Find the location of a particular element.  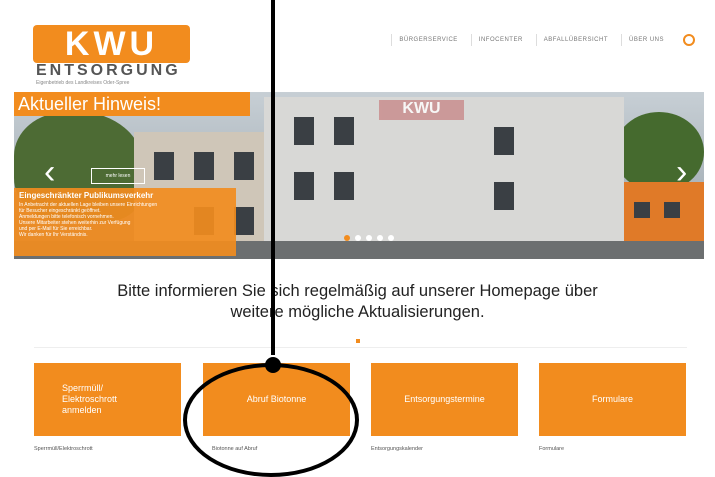

notice-line: Wir danken für Ihr Verständnis. is located at coordinates (53, 235).